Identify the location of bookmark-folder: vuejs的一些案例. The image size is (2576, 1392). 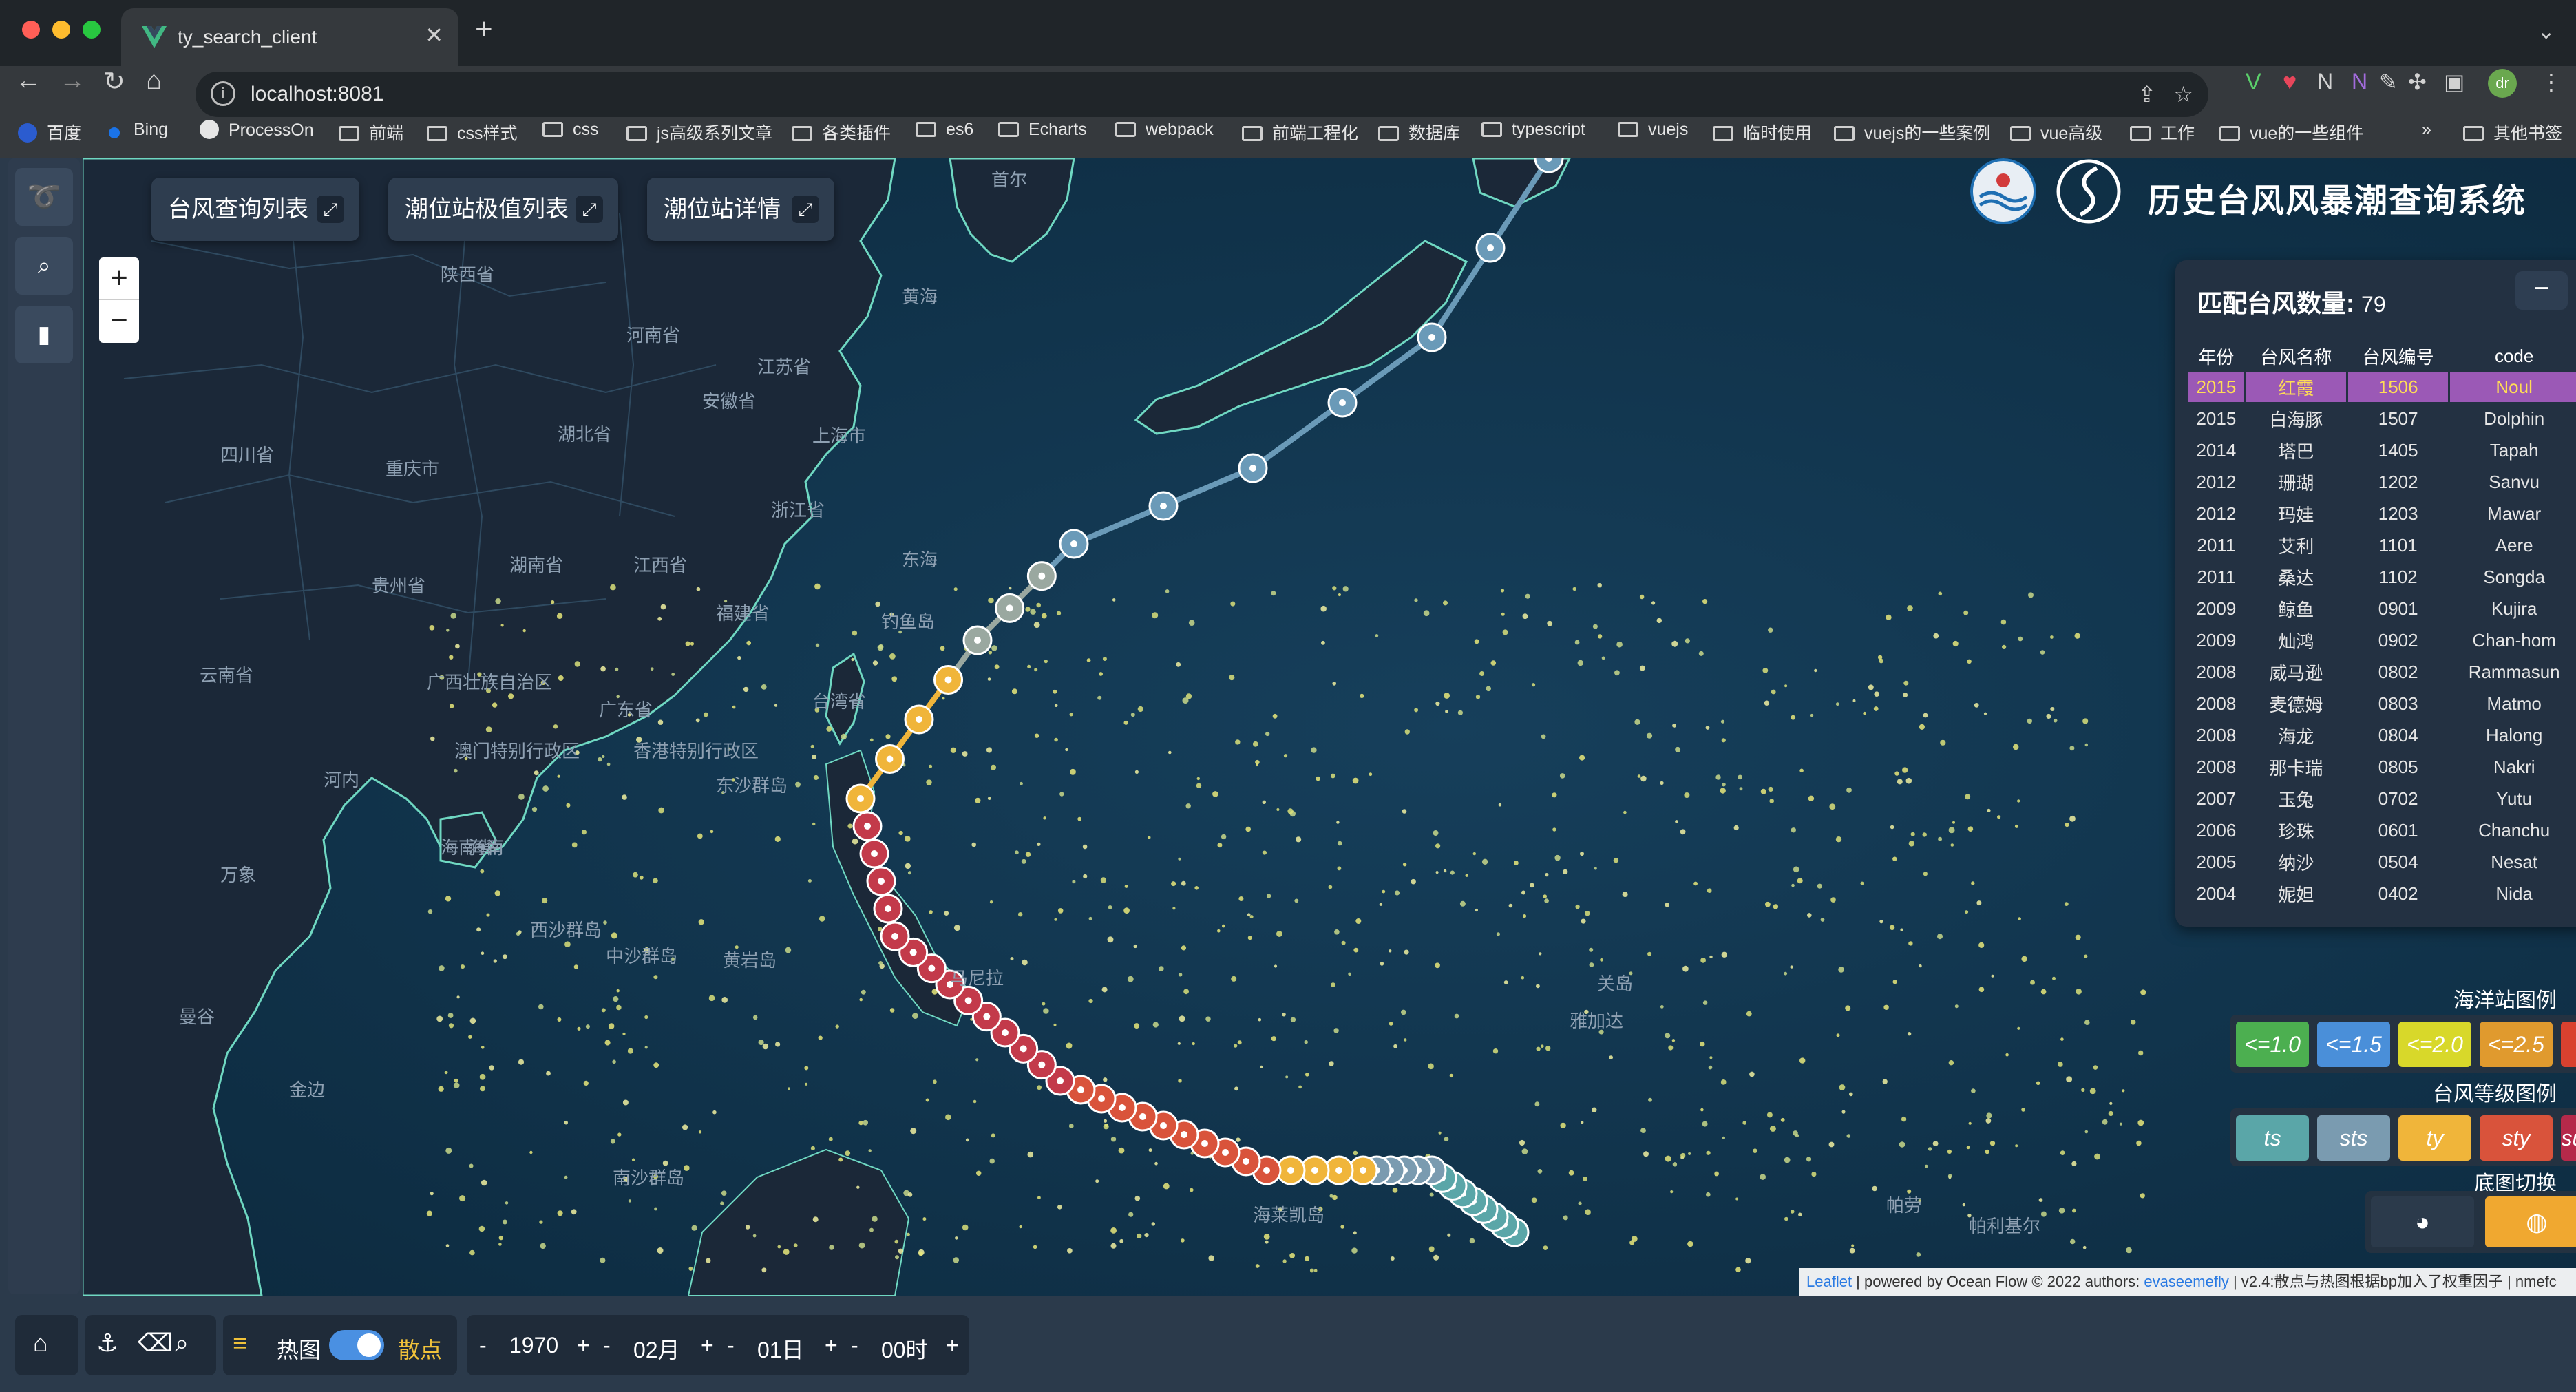
(1912, 132).